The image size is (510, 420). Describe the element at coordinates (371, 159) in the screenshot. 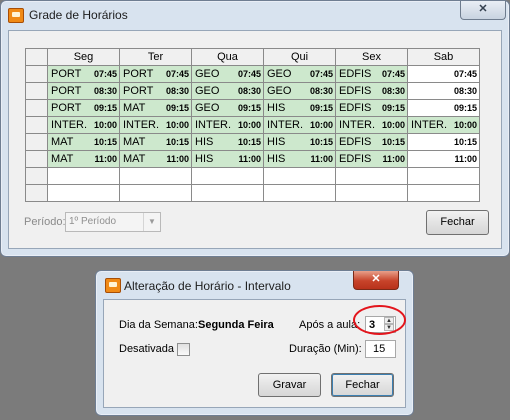

I see `schedule-cell: EDFIS 11:00` at that location.